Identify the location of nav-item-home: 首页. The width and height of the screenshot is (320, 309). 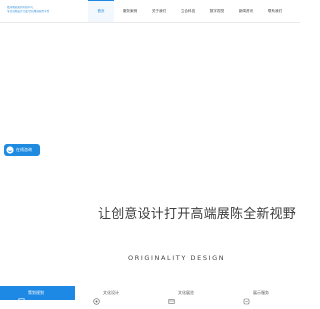
(101, 11).